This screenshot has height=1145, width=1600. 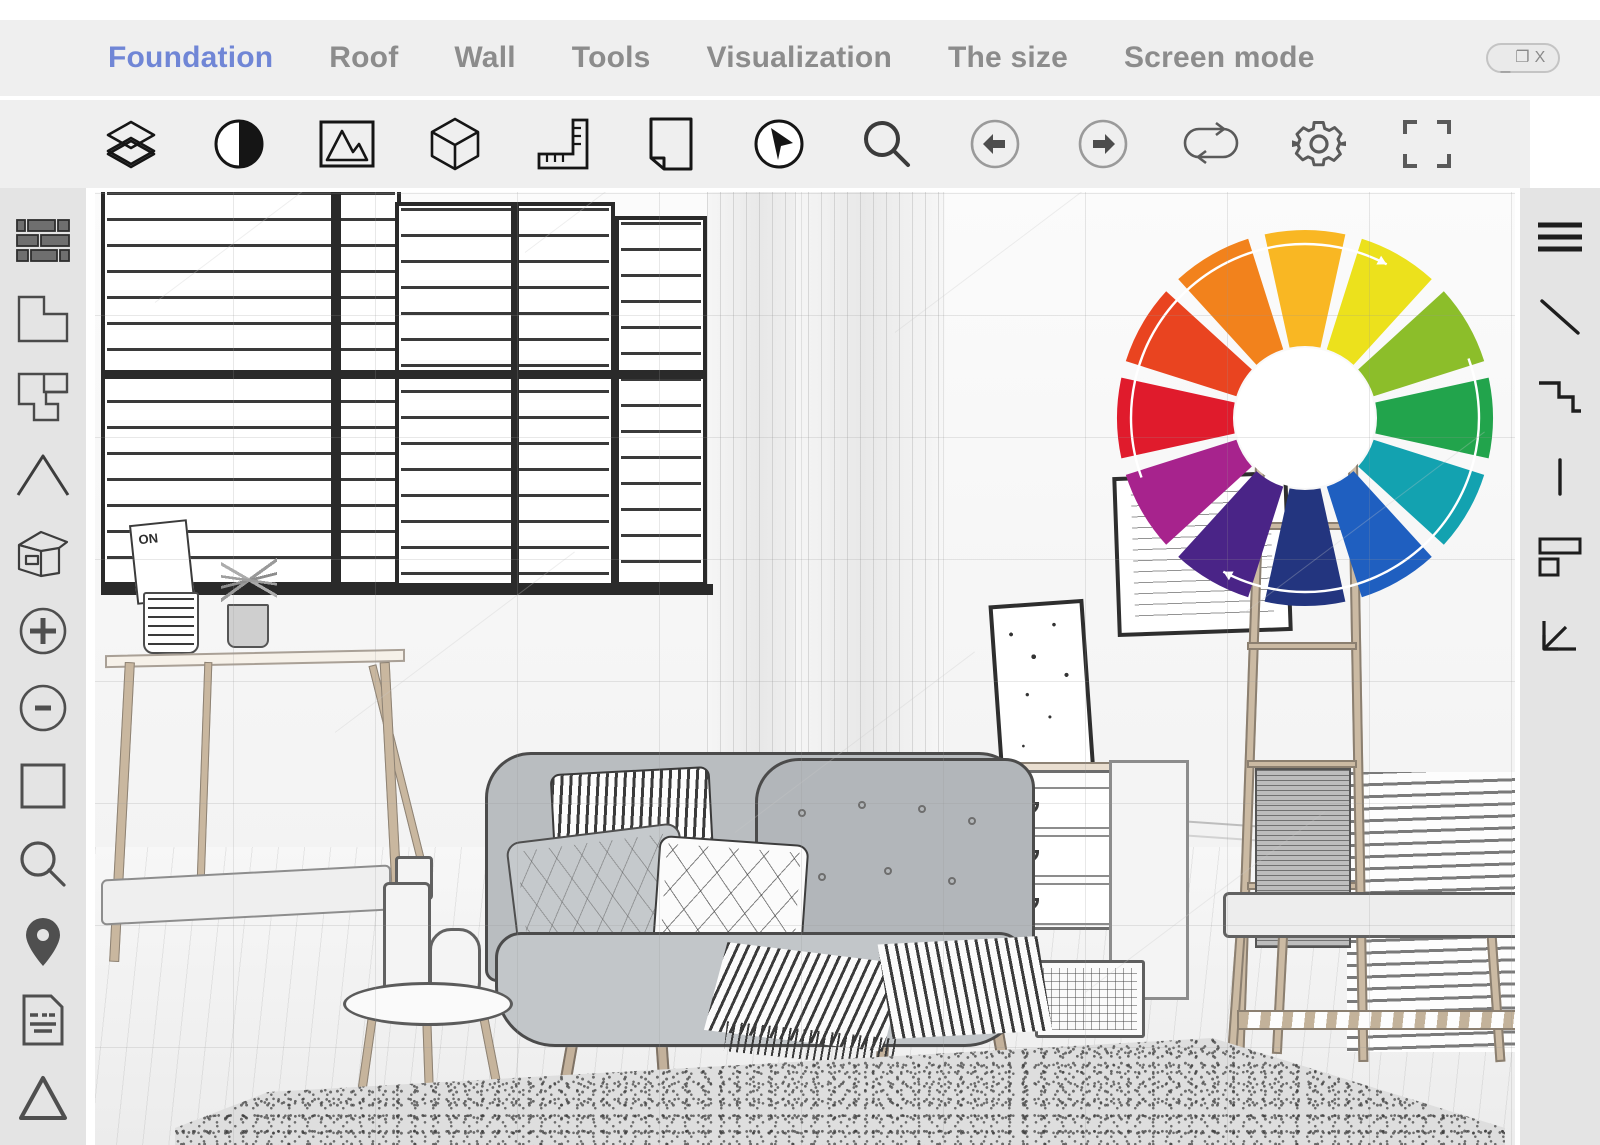 What do you see at coordinates (1560, 557) in the screenshot?
I see `two-rectangles-icon` at bounding box center [1560, 557].